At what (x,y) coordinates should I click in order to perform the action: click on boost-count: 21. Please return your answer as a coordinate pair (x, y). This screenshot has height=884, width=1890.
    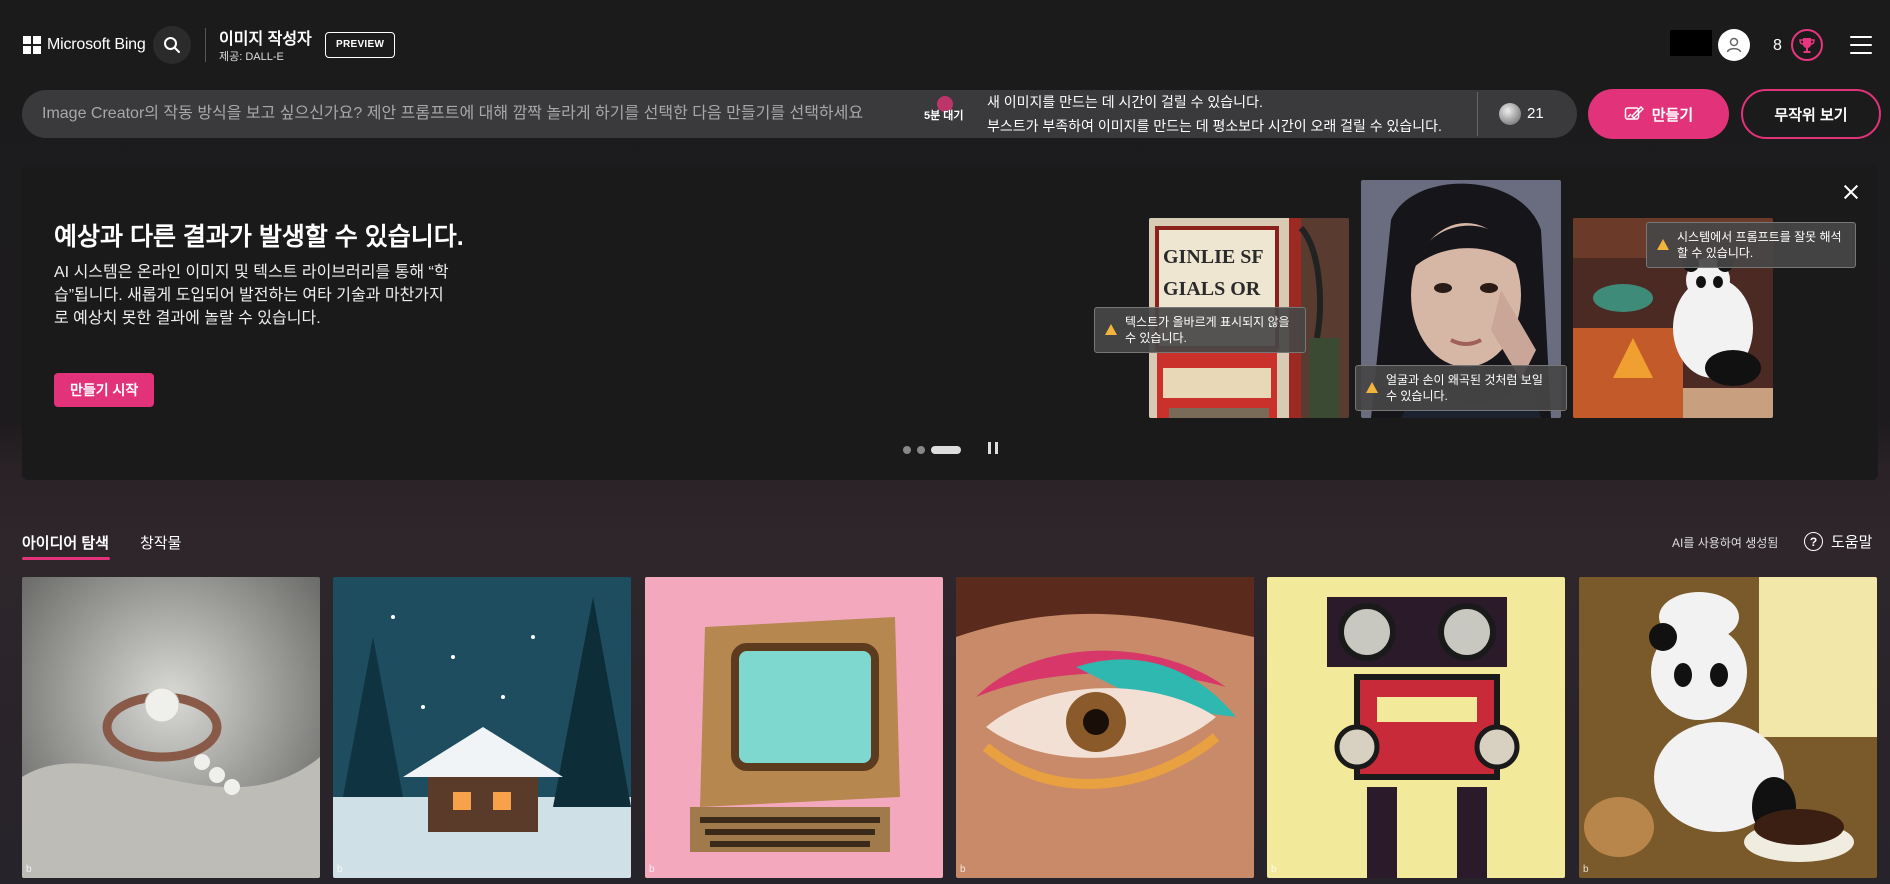
    Looking at the image, I should click on (1535, 113).